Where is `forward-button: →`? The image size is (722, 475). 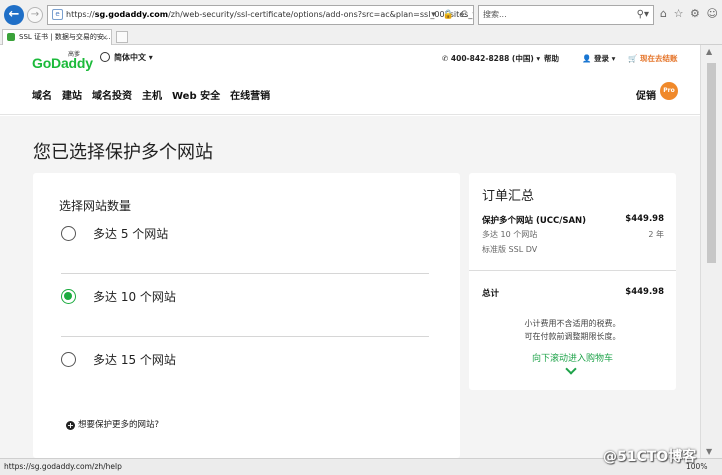
forward-button: → is located at coordinates (35, 15).